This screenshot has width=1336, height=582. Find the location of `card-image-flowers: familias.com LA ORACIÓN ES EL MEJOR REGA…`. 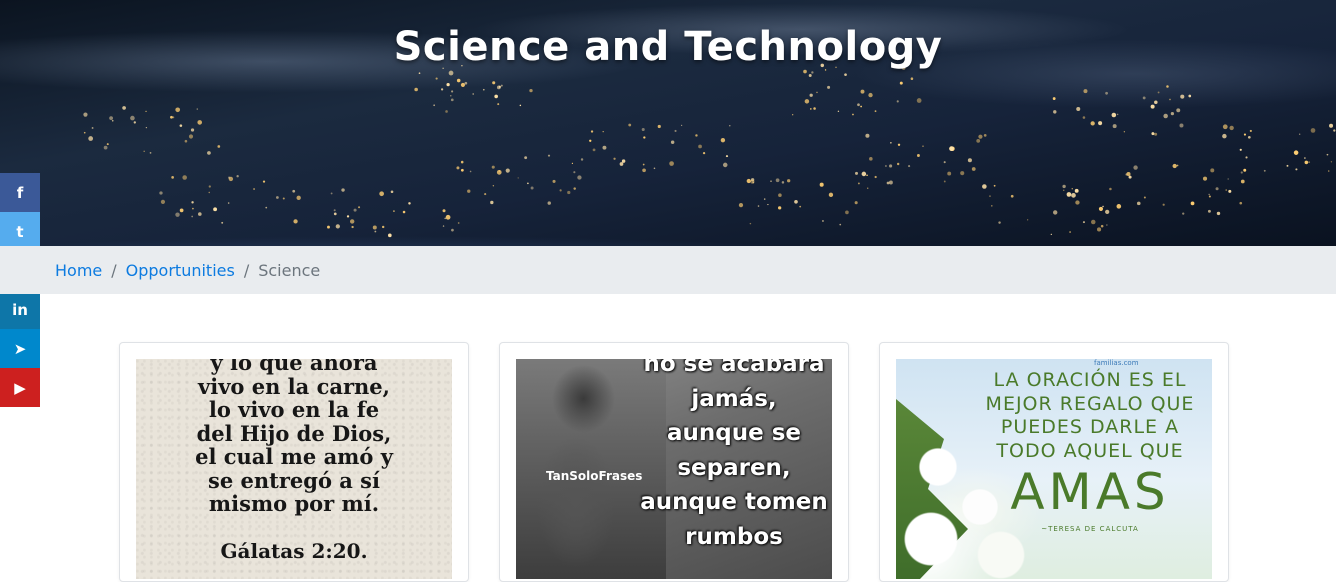

card-image-flowers: familias.com LA ORACIÓN ES EL MEJOR REGA… is located at coordinates (1054, 469).